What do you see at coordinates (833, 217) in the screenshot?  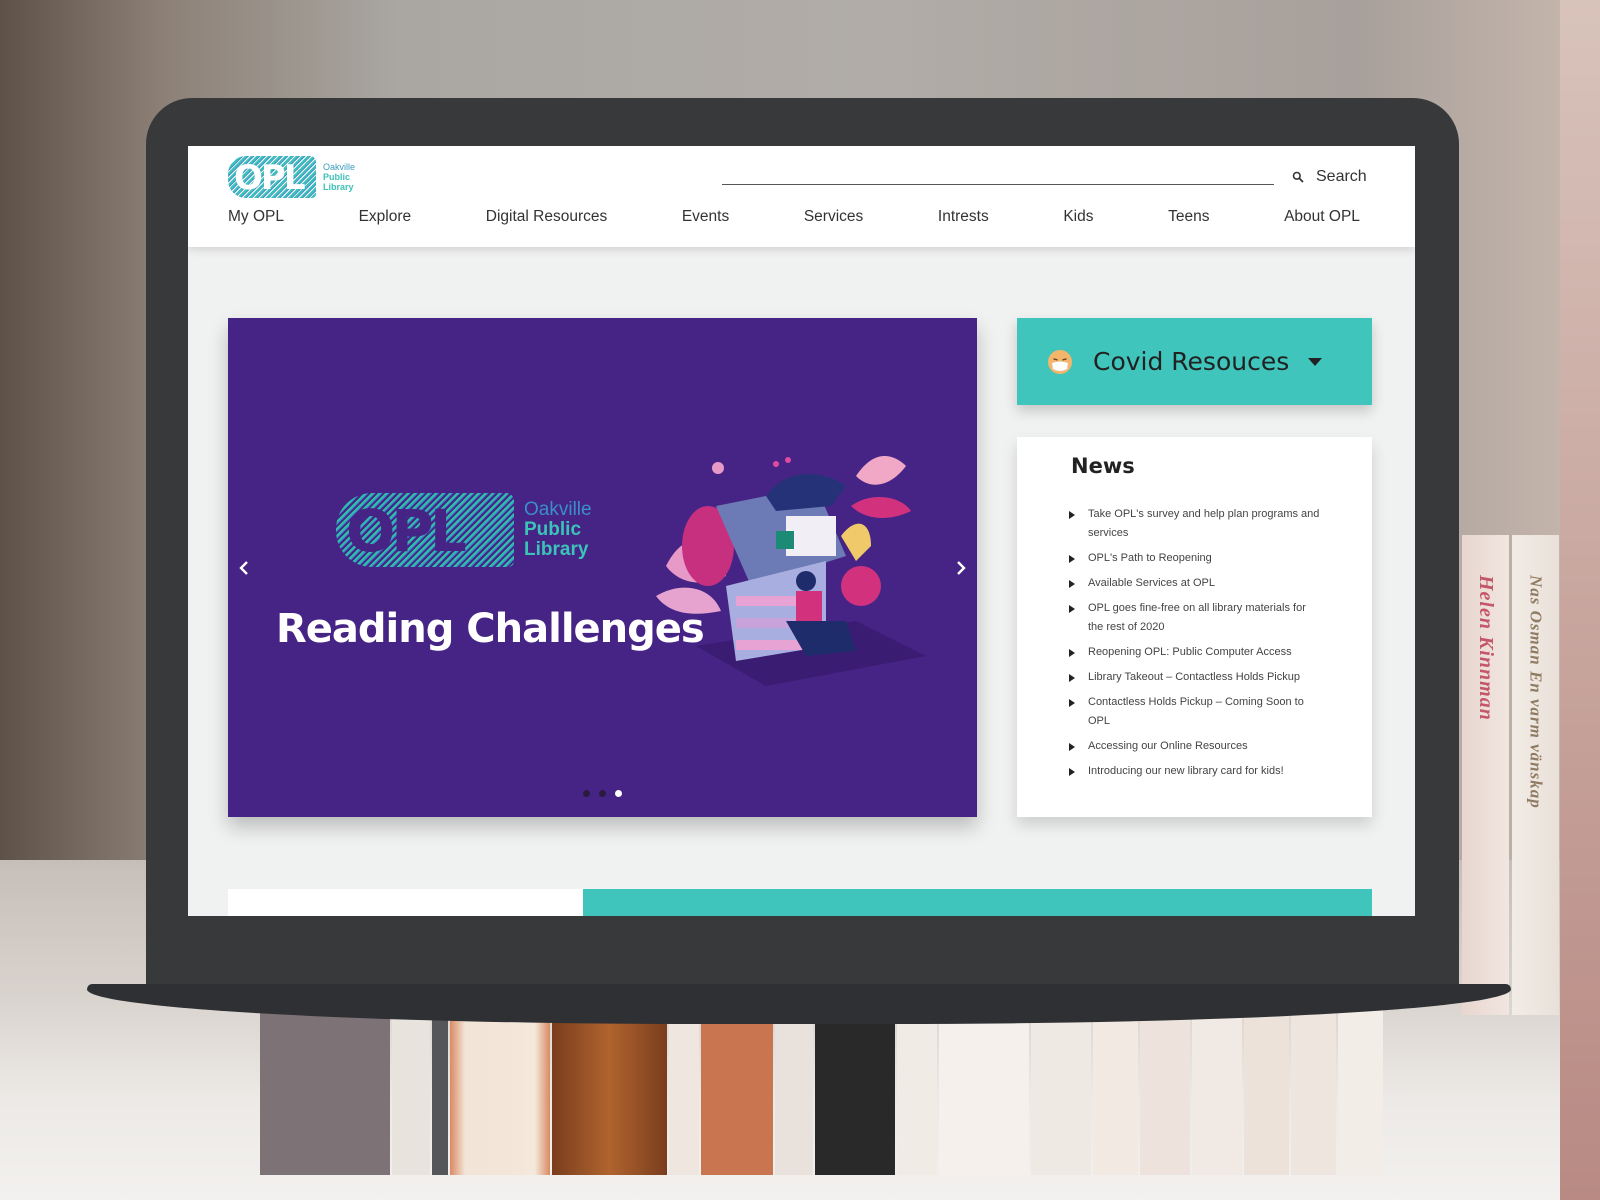 I see `nav-services: Services` at bounding box center [833, 217].